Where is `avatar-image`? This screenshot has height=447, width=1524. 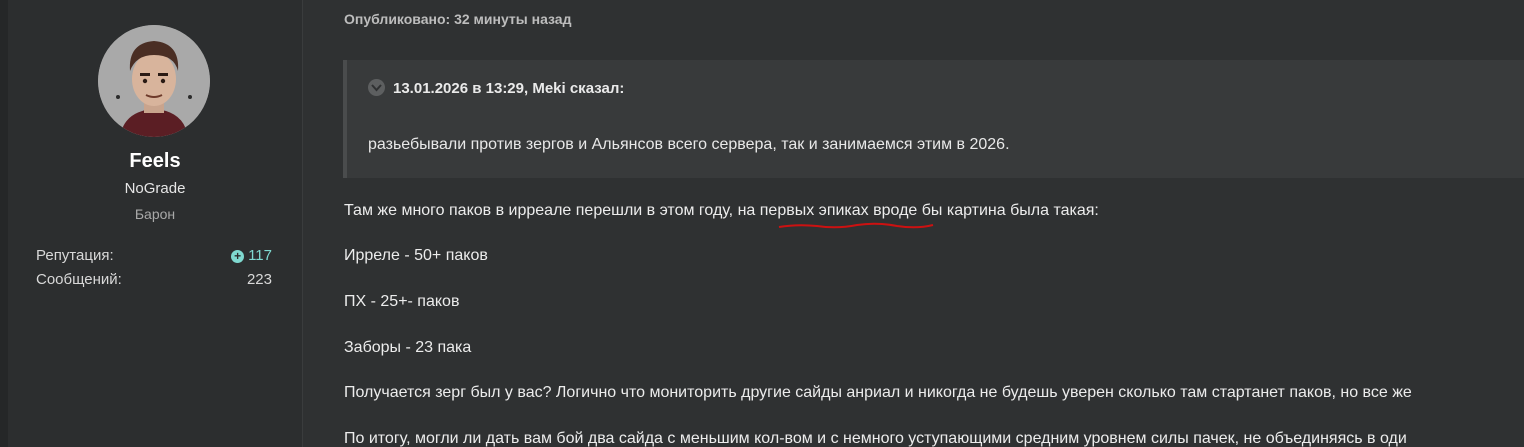
avatar-image is located at coordinates (154, 81).